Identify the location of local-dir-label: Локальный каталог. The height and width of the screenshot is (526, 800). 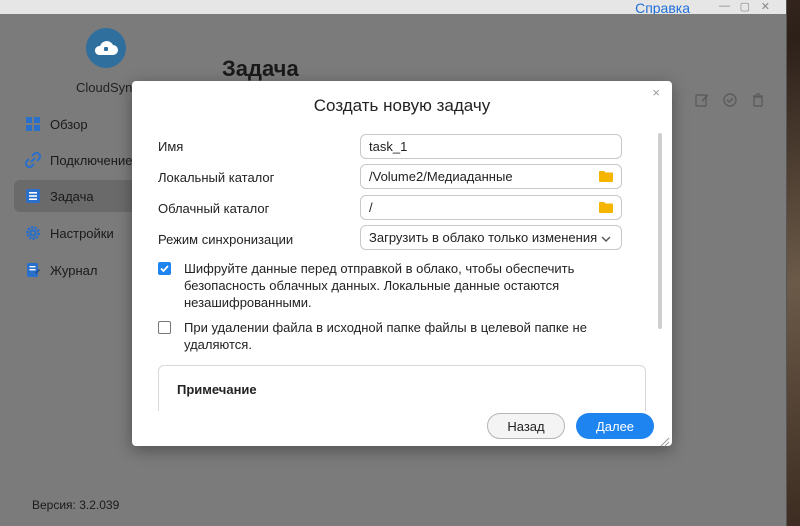
(216, 177).